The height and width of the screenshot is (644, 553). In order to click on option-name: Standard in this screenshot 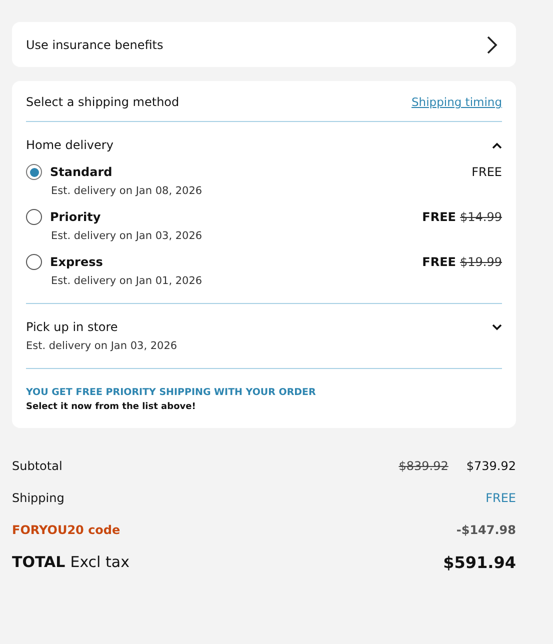, I will do `click(82, 172)`.